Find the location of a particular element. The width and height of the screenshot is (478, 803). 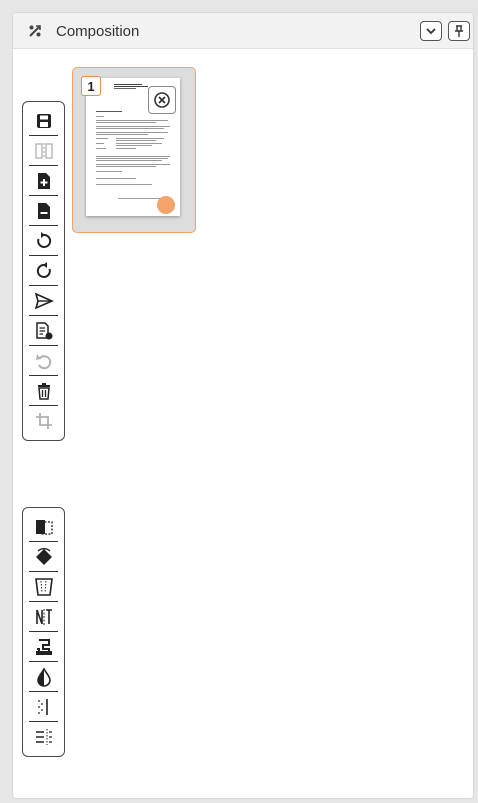

align-lines-icon is located at coordinates (43, 737).